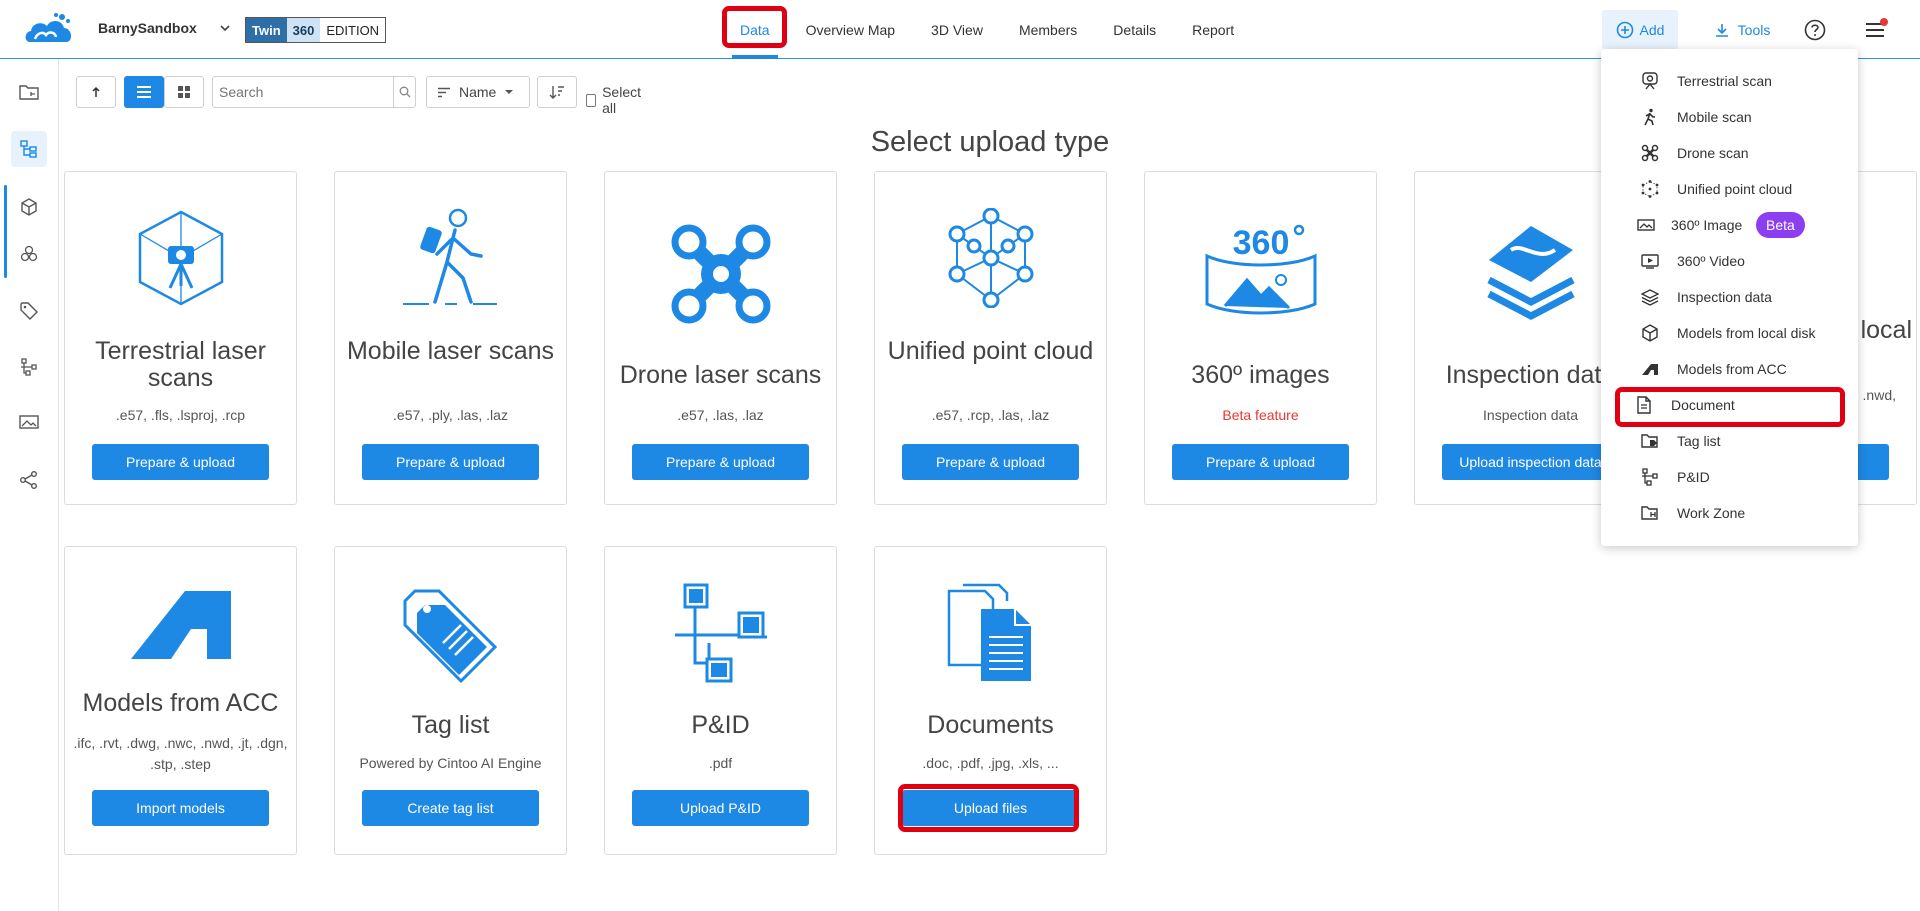 Image resolution: width=1920 pixels, height=911 pixels. Describe the element at coordinates (225, 28) in the screenshot. I see `chevron-down-icon` at that location.